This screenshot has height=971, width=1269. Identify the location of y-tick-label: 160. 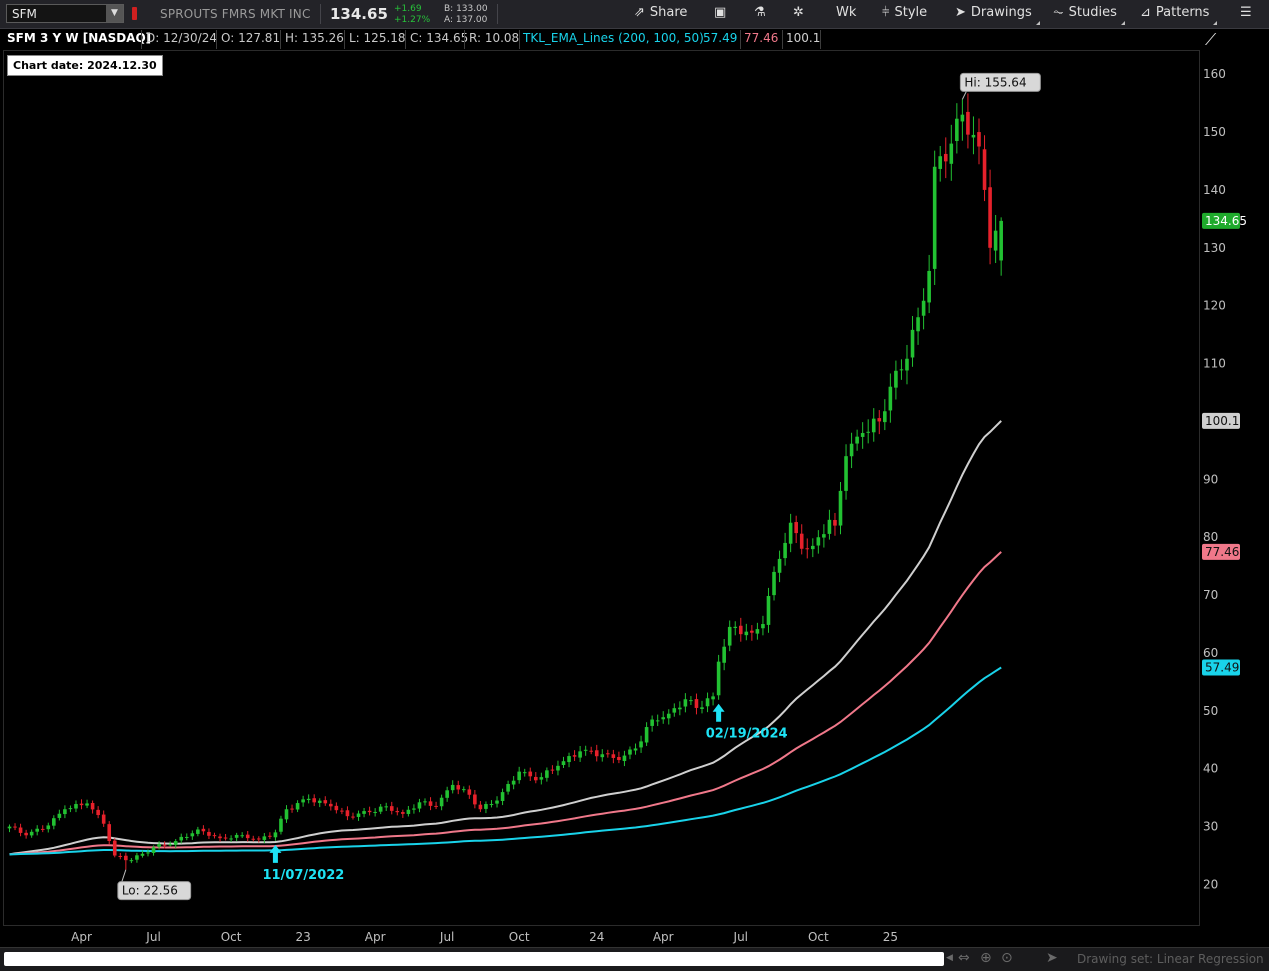
(1214, 74).